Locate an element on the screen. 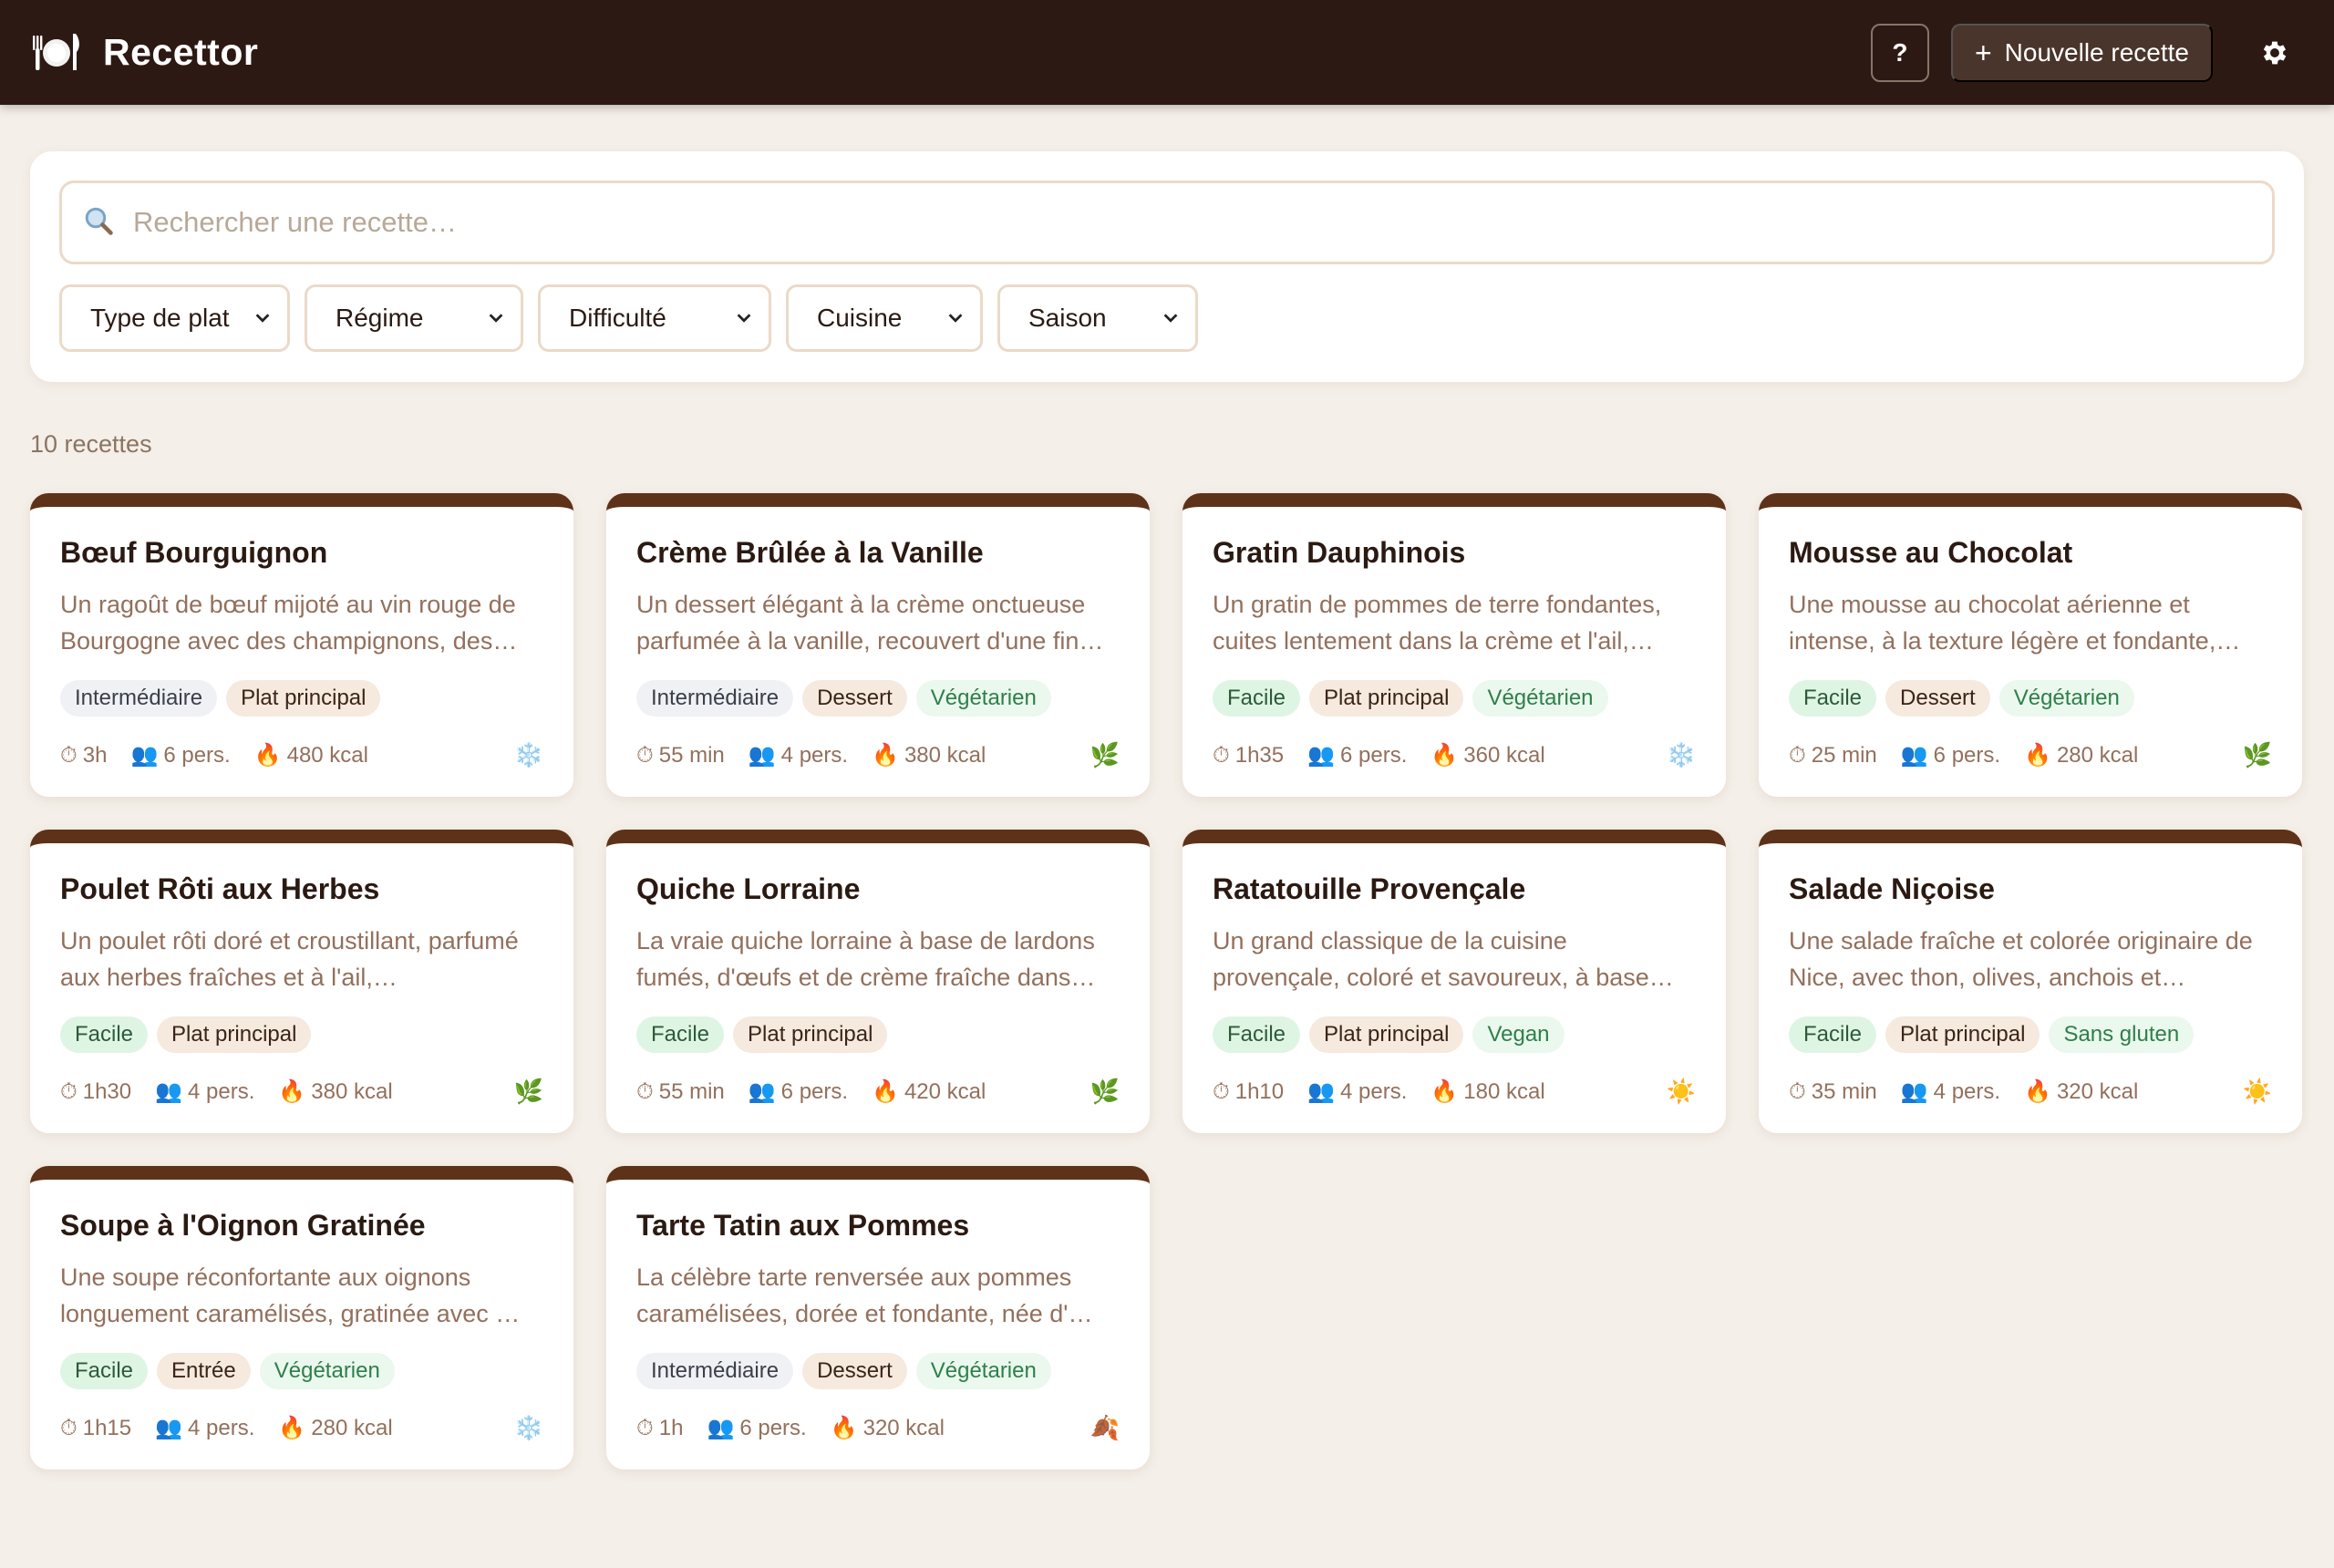 The width and height of the screenshot is (2334, 1568). filter-label: Régime is located at coordinates (380, 318).